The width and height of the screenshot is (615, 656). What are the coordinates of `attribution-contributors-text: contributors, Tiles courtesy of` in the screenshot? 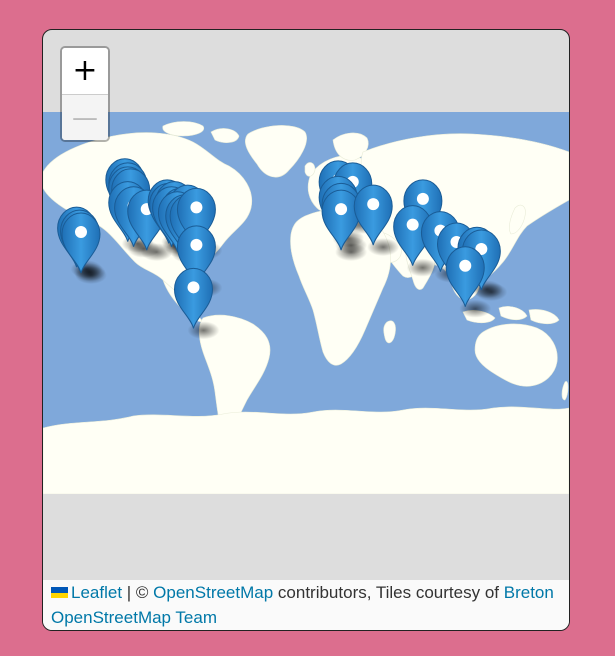 It's located at (388, 592).